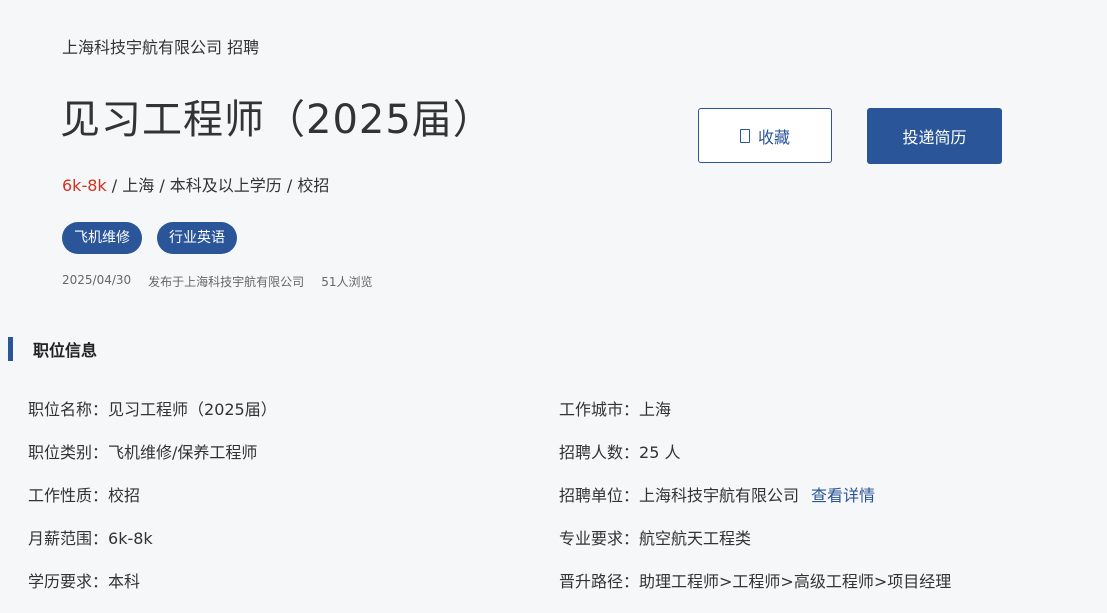 This screenshot has width=1107, height=613. Describe the element at coordinates (152, 419) in the screenshot. I see `info-row-job-name: 职位名称：见习工程师（2025届）` at that location.